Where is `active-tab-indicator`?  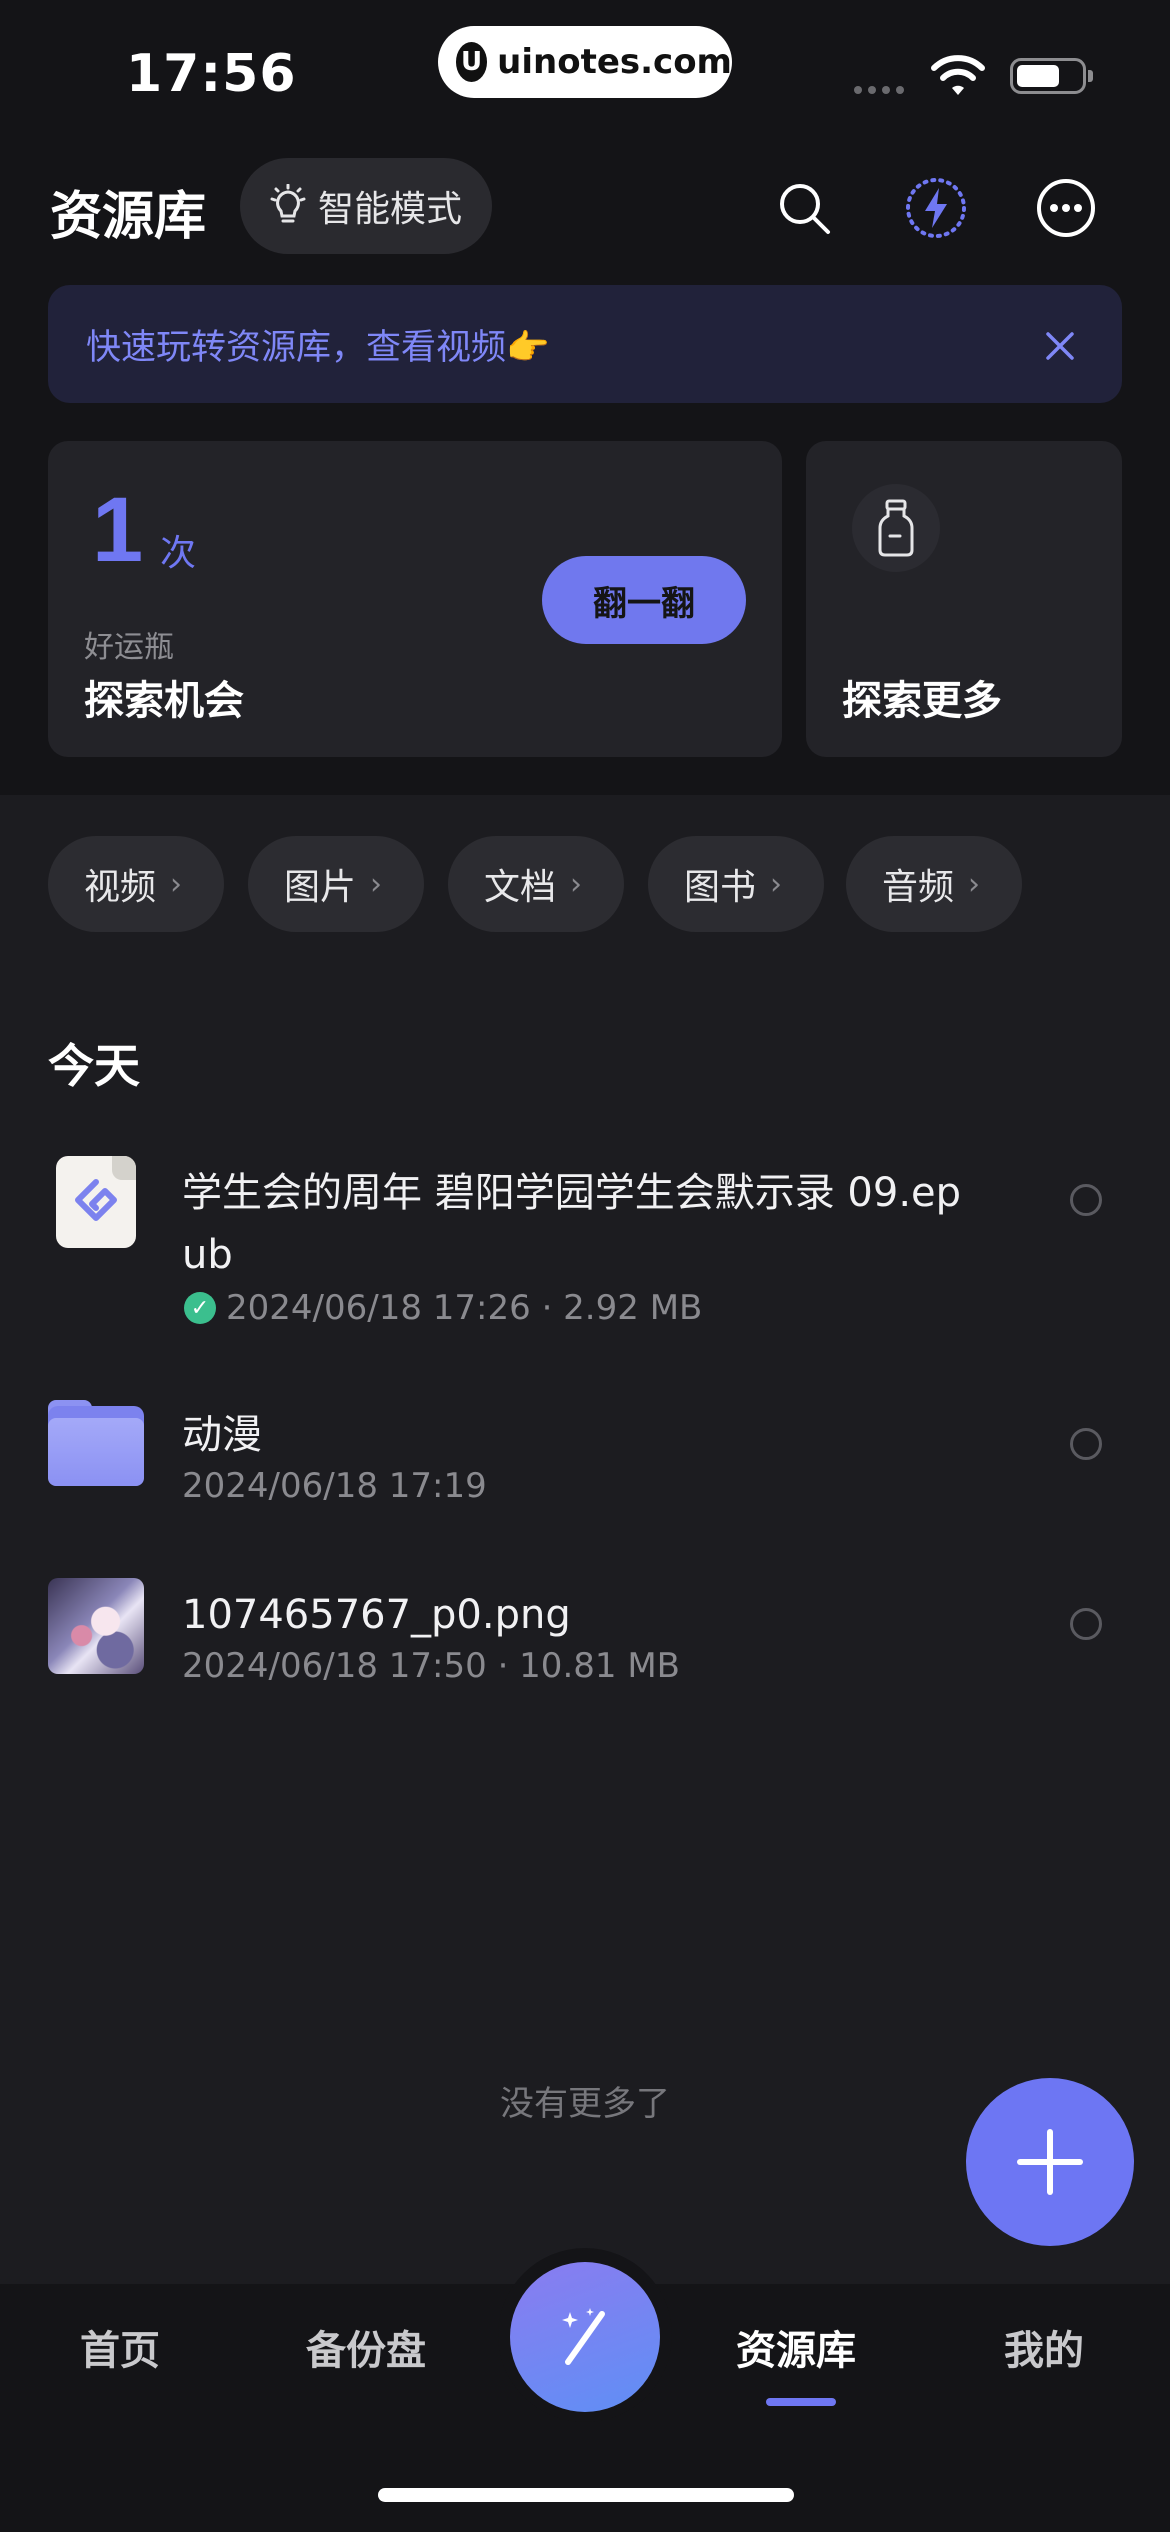 active-tab-indicator is located at coordinates (801, 2402).